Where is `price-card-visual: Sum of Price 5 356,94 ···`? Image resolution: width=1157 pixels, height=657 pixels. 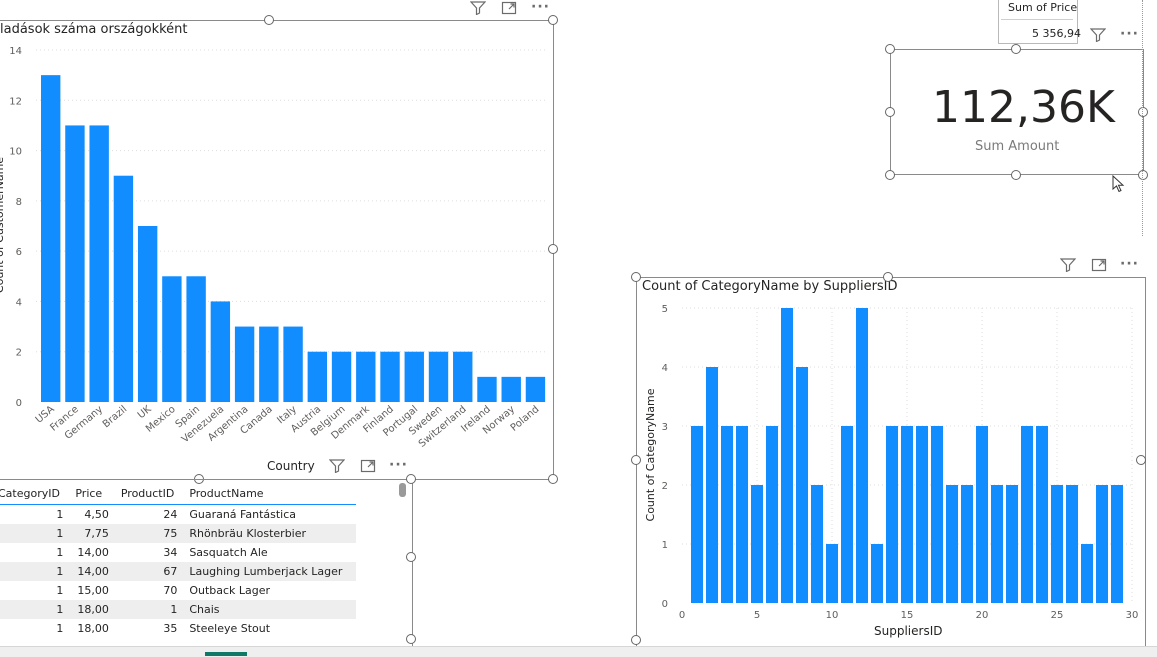
price-card-visual: Sum of Price 5 356,94 ··· is located at coordinates (1070, 23).